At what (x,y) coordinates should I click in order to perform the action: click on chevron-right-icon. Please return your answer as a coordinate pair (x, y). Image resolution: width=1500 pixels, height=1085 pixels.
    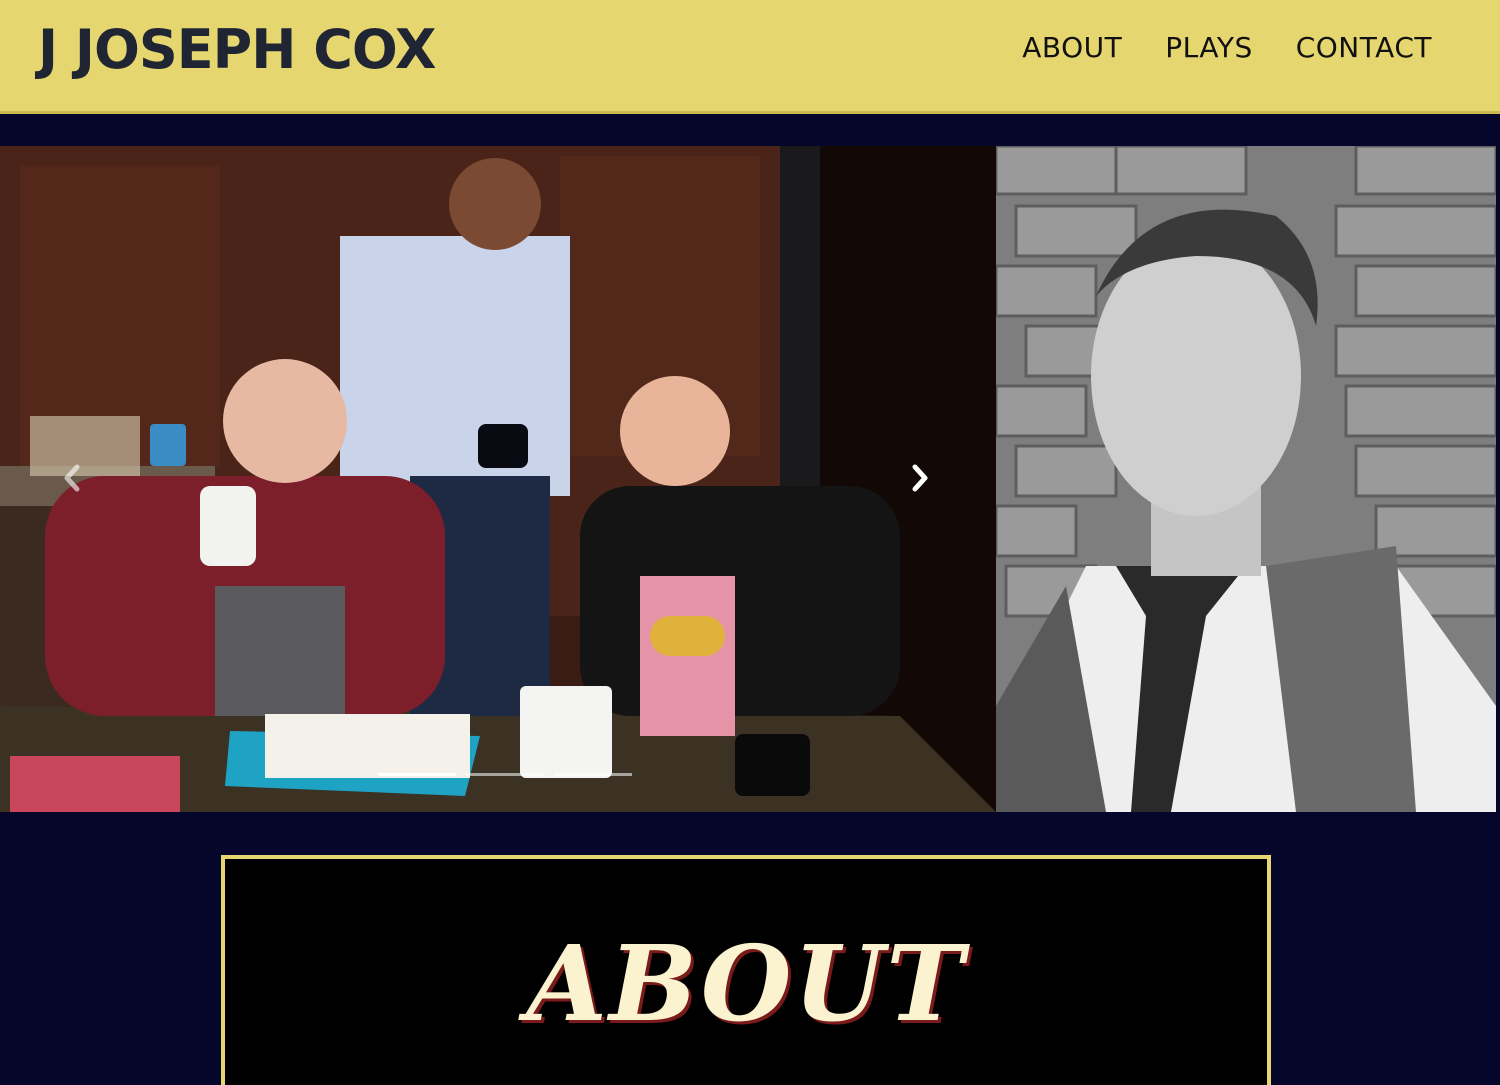
    Looking at the image, I should click on (920, 478).